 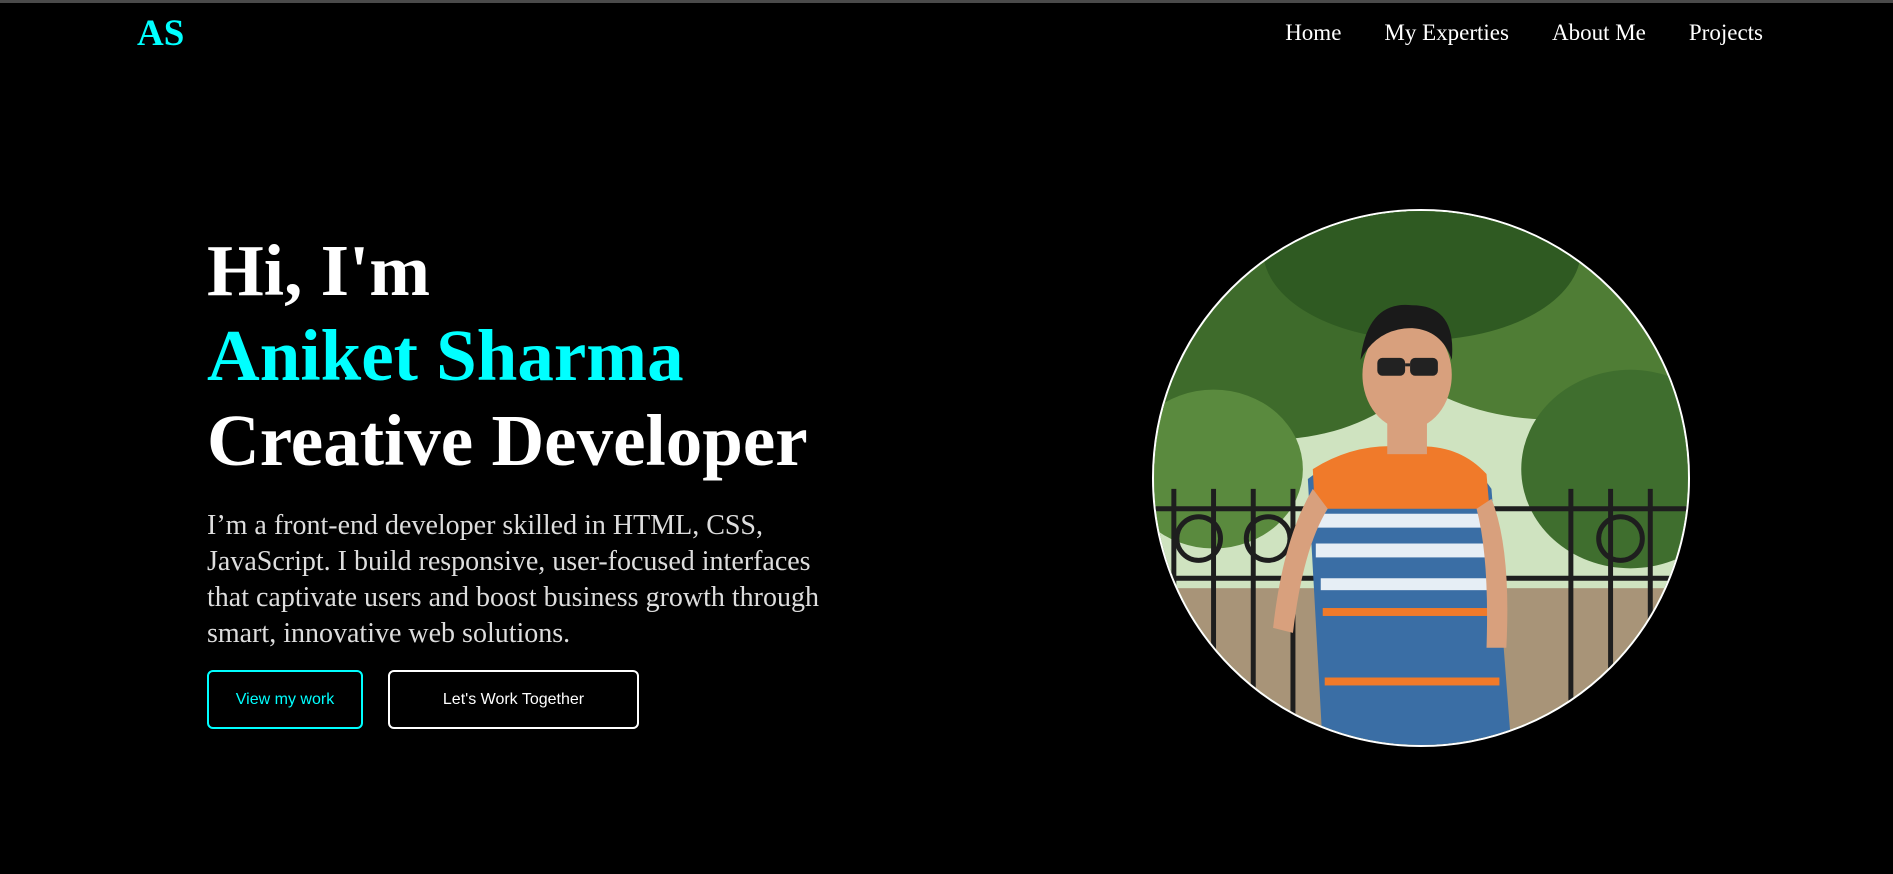 What do you see at coordinates (1524, 33) in the screenshot?
I see `main-nav: Home My Experties About Me Projects` at bounding box center [1524, 33].